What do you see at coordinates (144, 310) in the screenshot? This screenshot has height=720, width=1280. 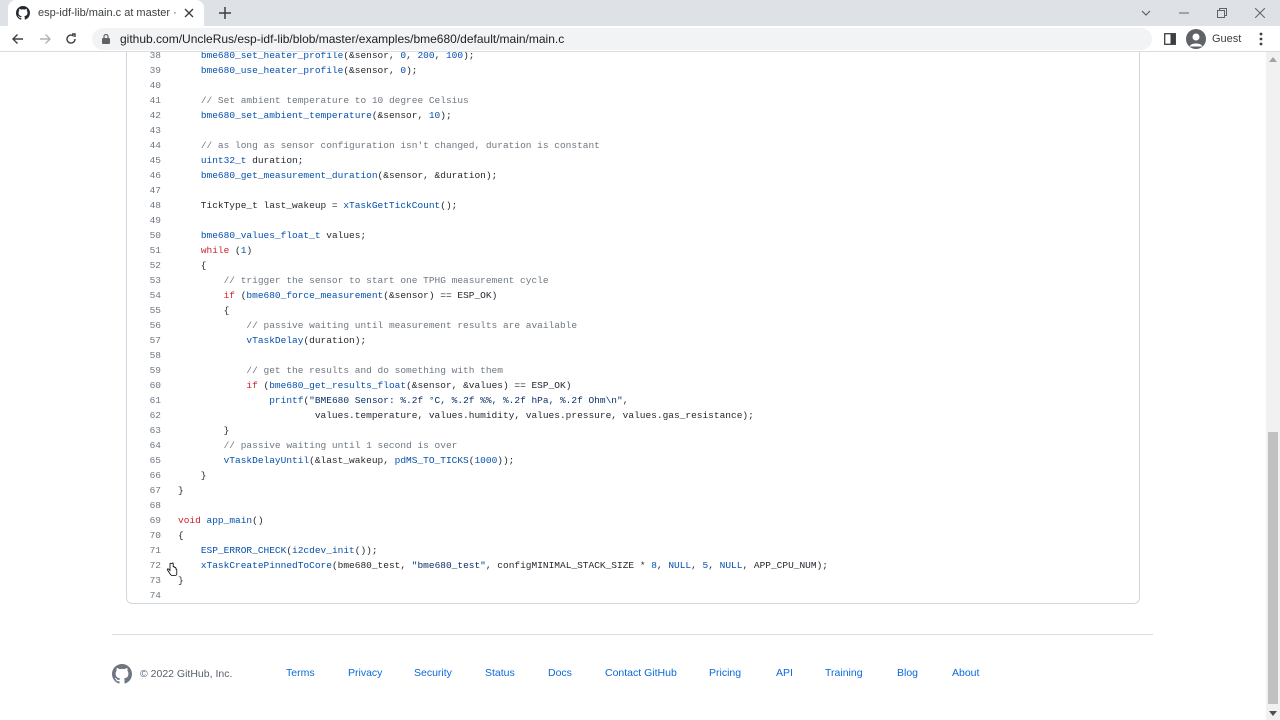 I see `line-number: 55` at bounding box center [144, 310].